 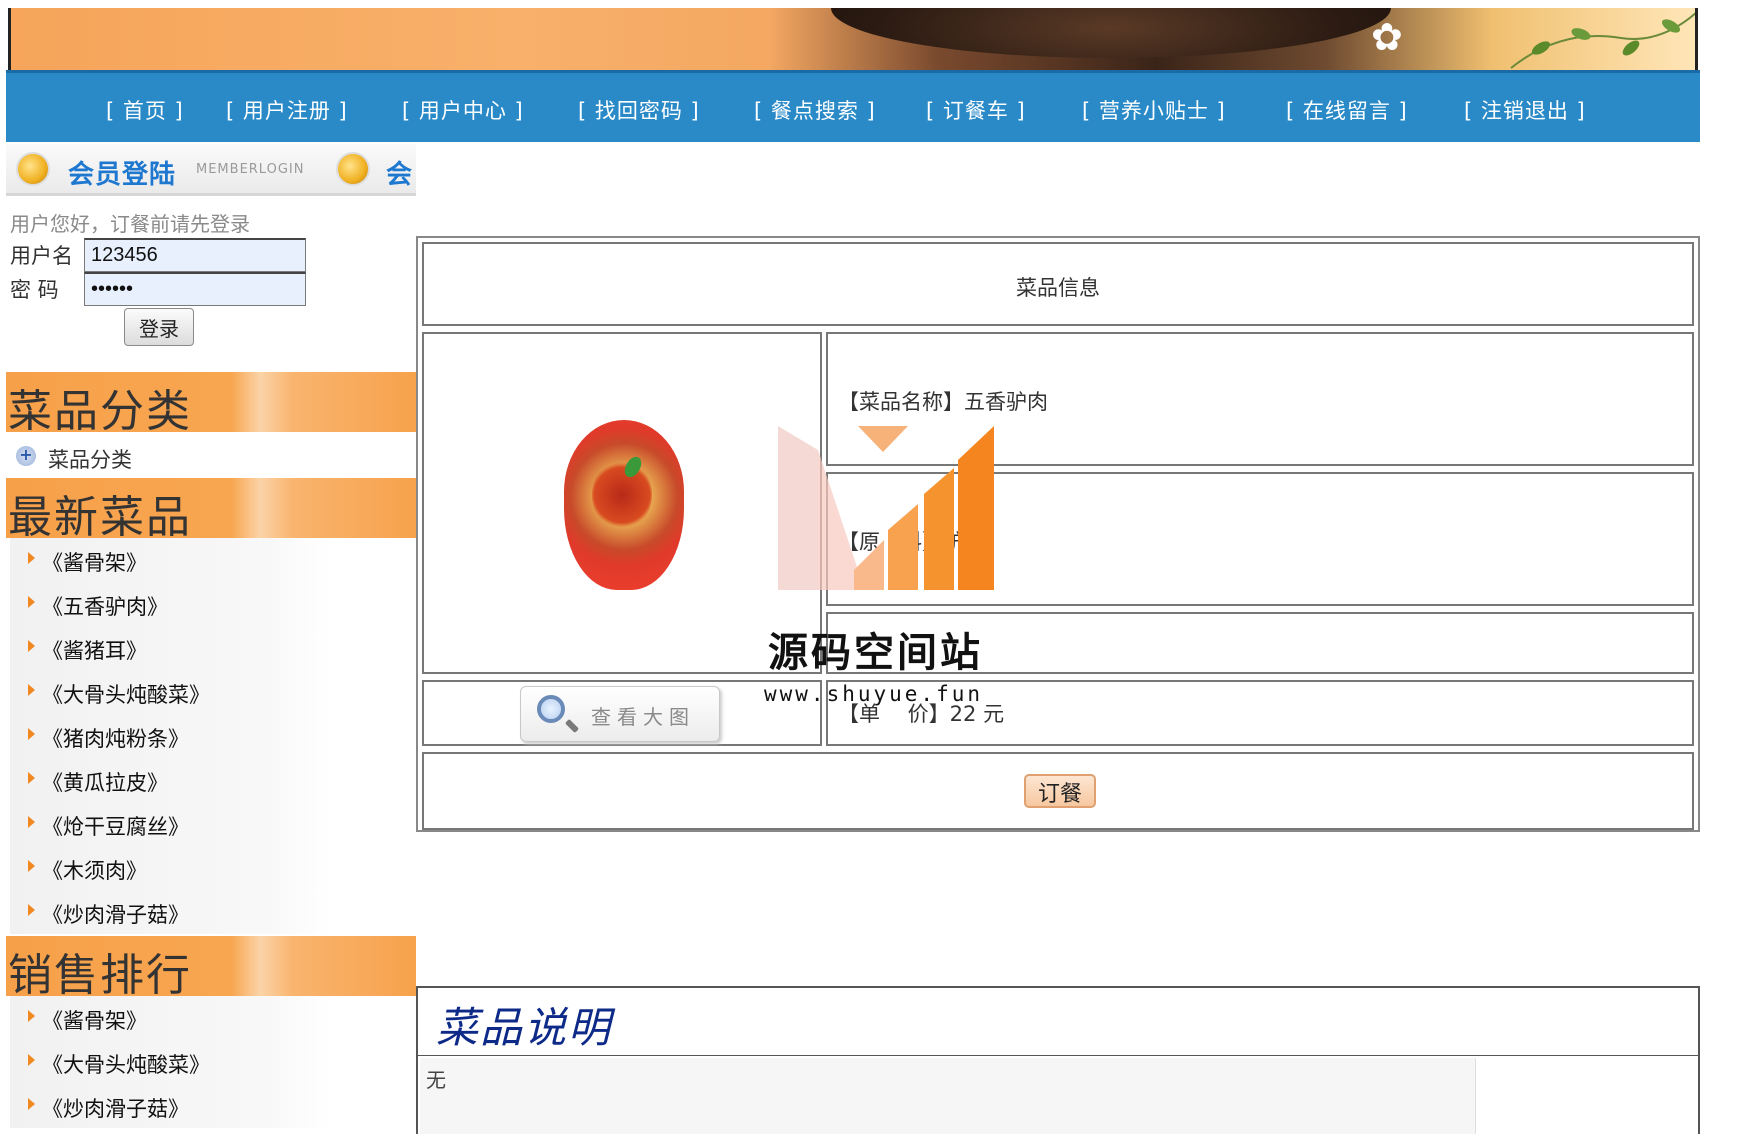 I want to click on nav-message: [ 在线留言 ], so click(x=1347, y=110).